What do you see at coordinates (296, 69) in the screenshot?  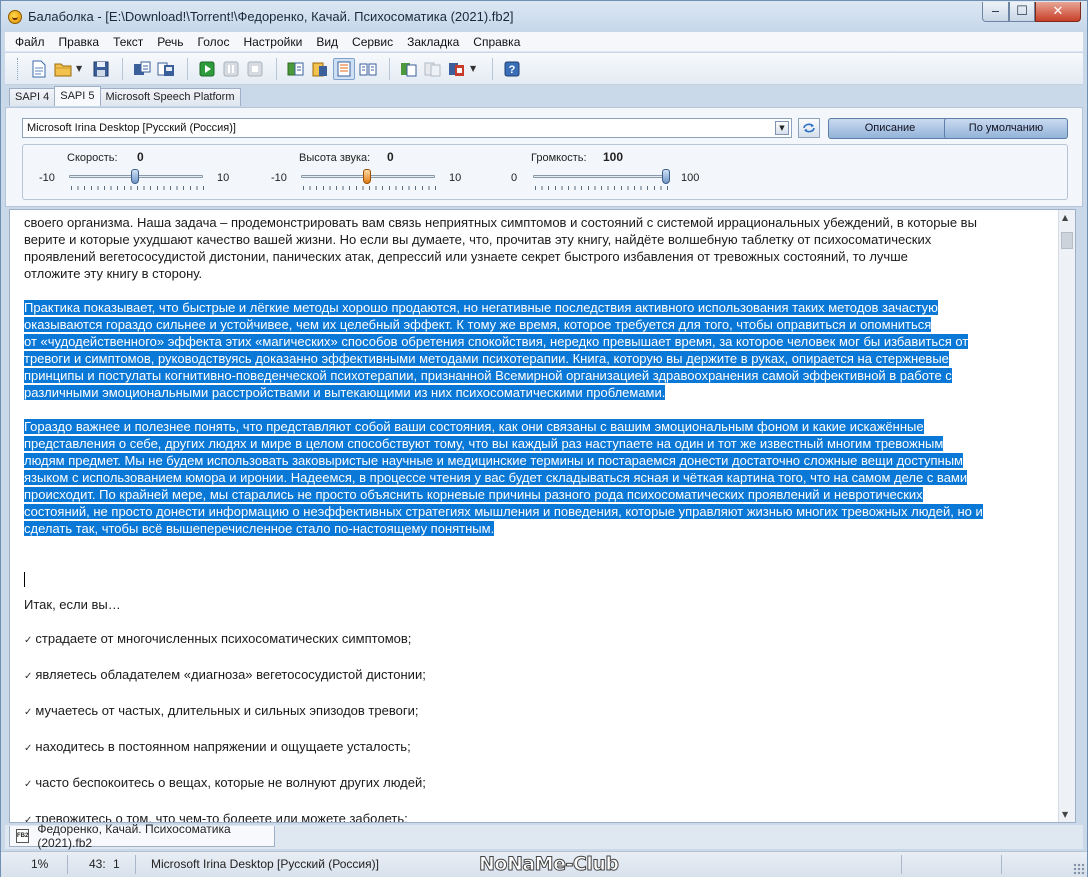 I see `text-to-clipboard-icon` at bounding box center [296, 69].